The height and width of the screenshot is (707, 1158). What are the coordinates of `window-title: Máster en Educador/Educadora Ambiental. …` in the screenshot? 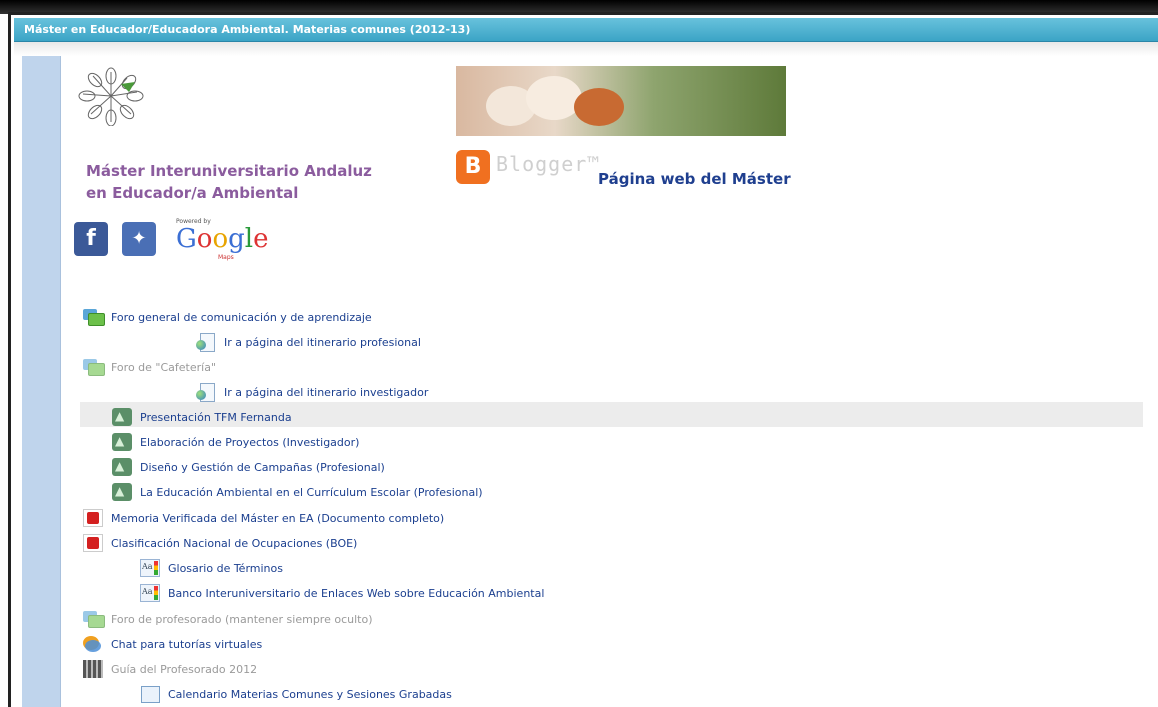 It's located at (586, 30).